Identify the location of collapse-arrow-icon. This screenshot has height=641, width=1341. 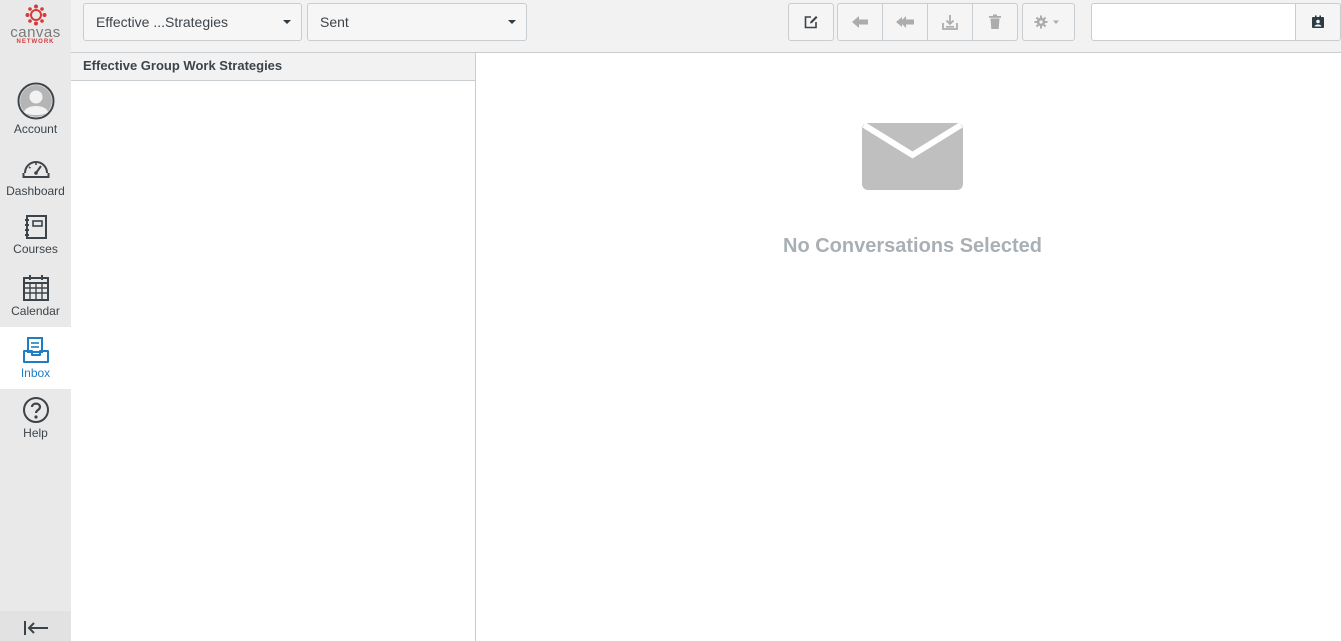
(35, 628).